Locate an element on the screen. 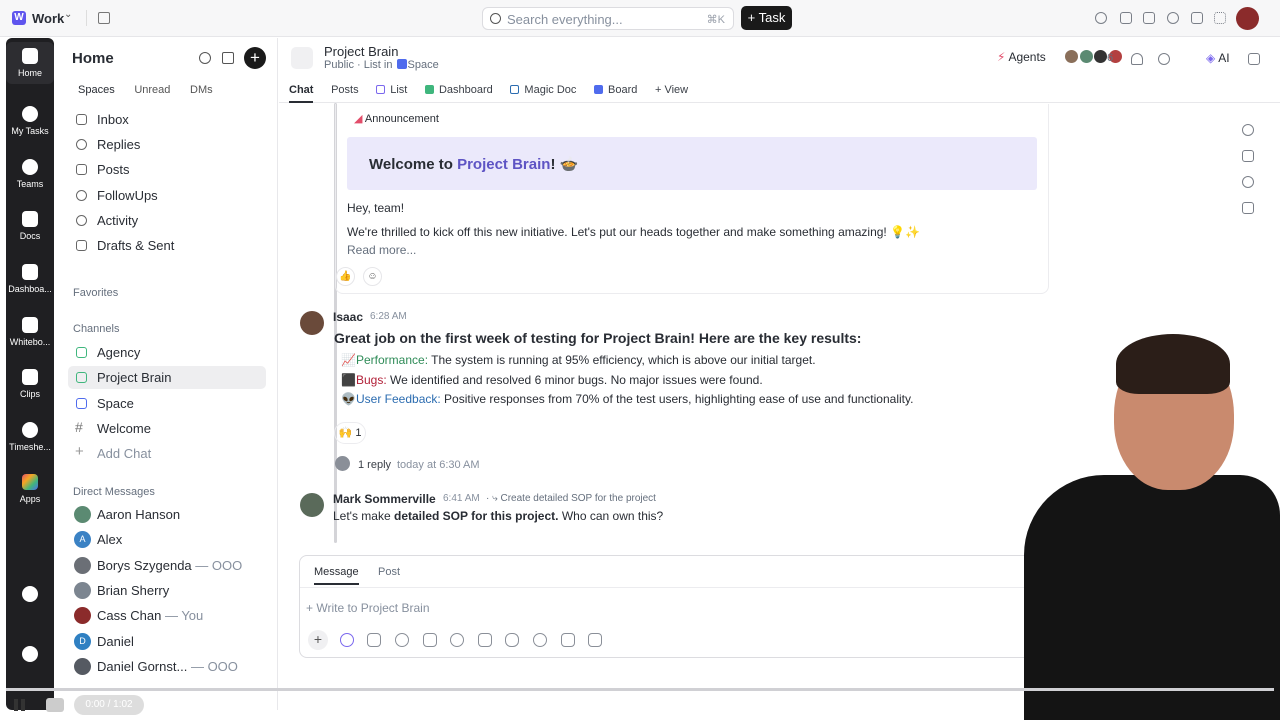 The height and width of the screenshot is (720, 1280). rail-item-my-tasks: My Tasks is located at coordinates (30, 121).